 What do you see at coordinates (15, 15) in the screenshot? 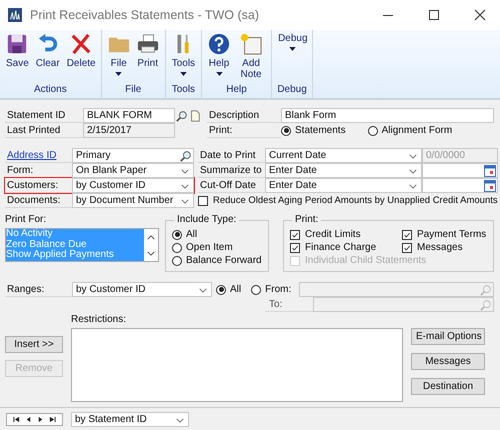
I see `app-icon` at bounding box center [15, 15].